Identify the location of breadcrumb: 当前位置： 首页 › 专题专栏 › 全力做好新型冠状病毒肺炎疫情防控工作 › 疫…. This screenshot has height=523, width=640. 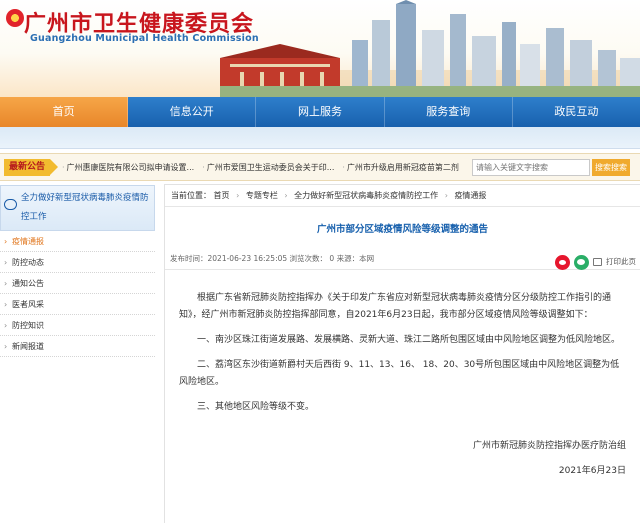
(402, 196).